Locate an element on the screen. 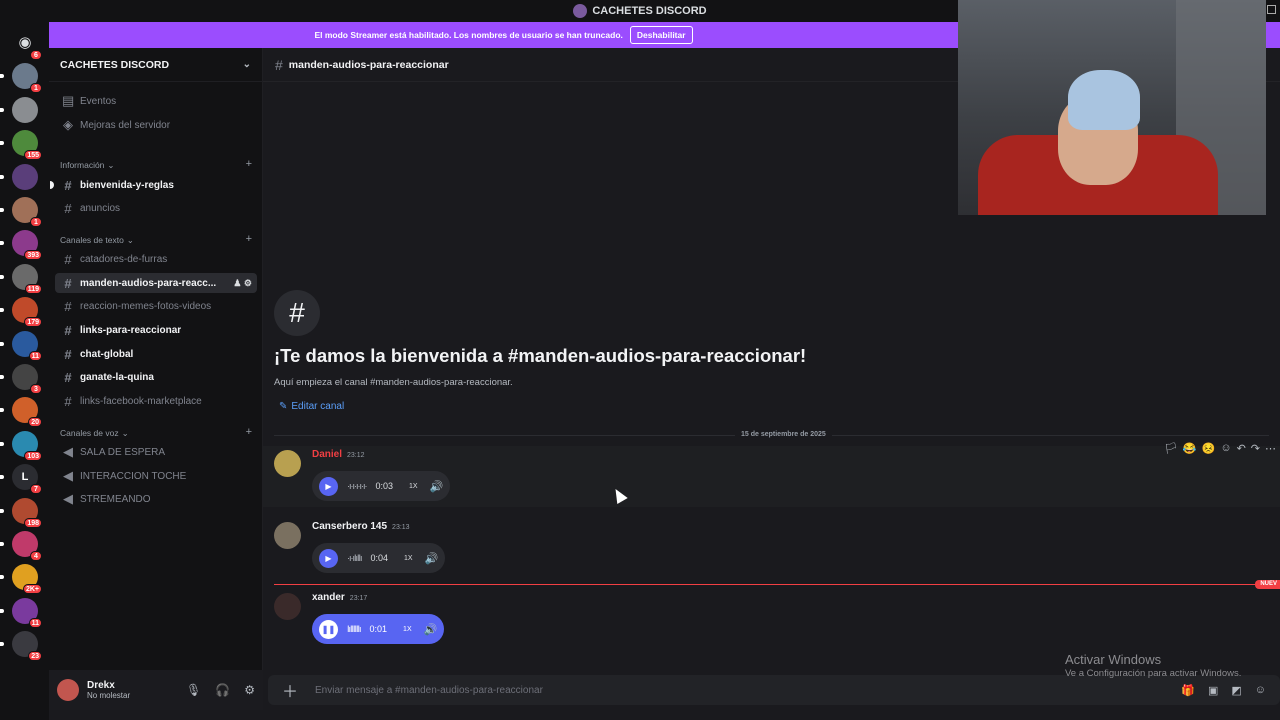 This screenshot has width=1280, height=720. pause-icon: ❚❚ is located at coordinates (328, 629).